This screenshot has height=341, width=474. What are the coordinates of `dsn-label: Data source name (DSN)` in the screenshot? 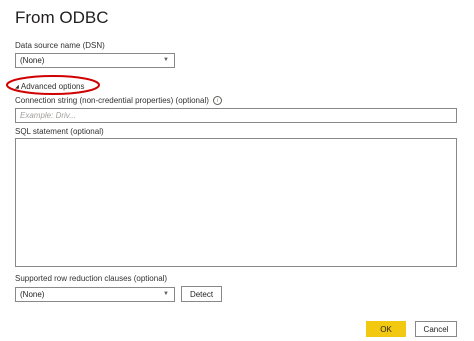 It's located at (60, 45).